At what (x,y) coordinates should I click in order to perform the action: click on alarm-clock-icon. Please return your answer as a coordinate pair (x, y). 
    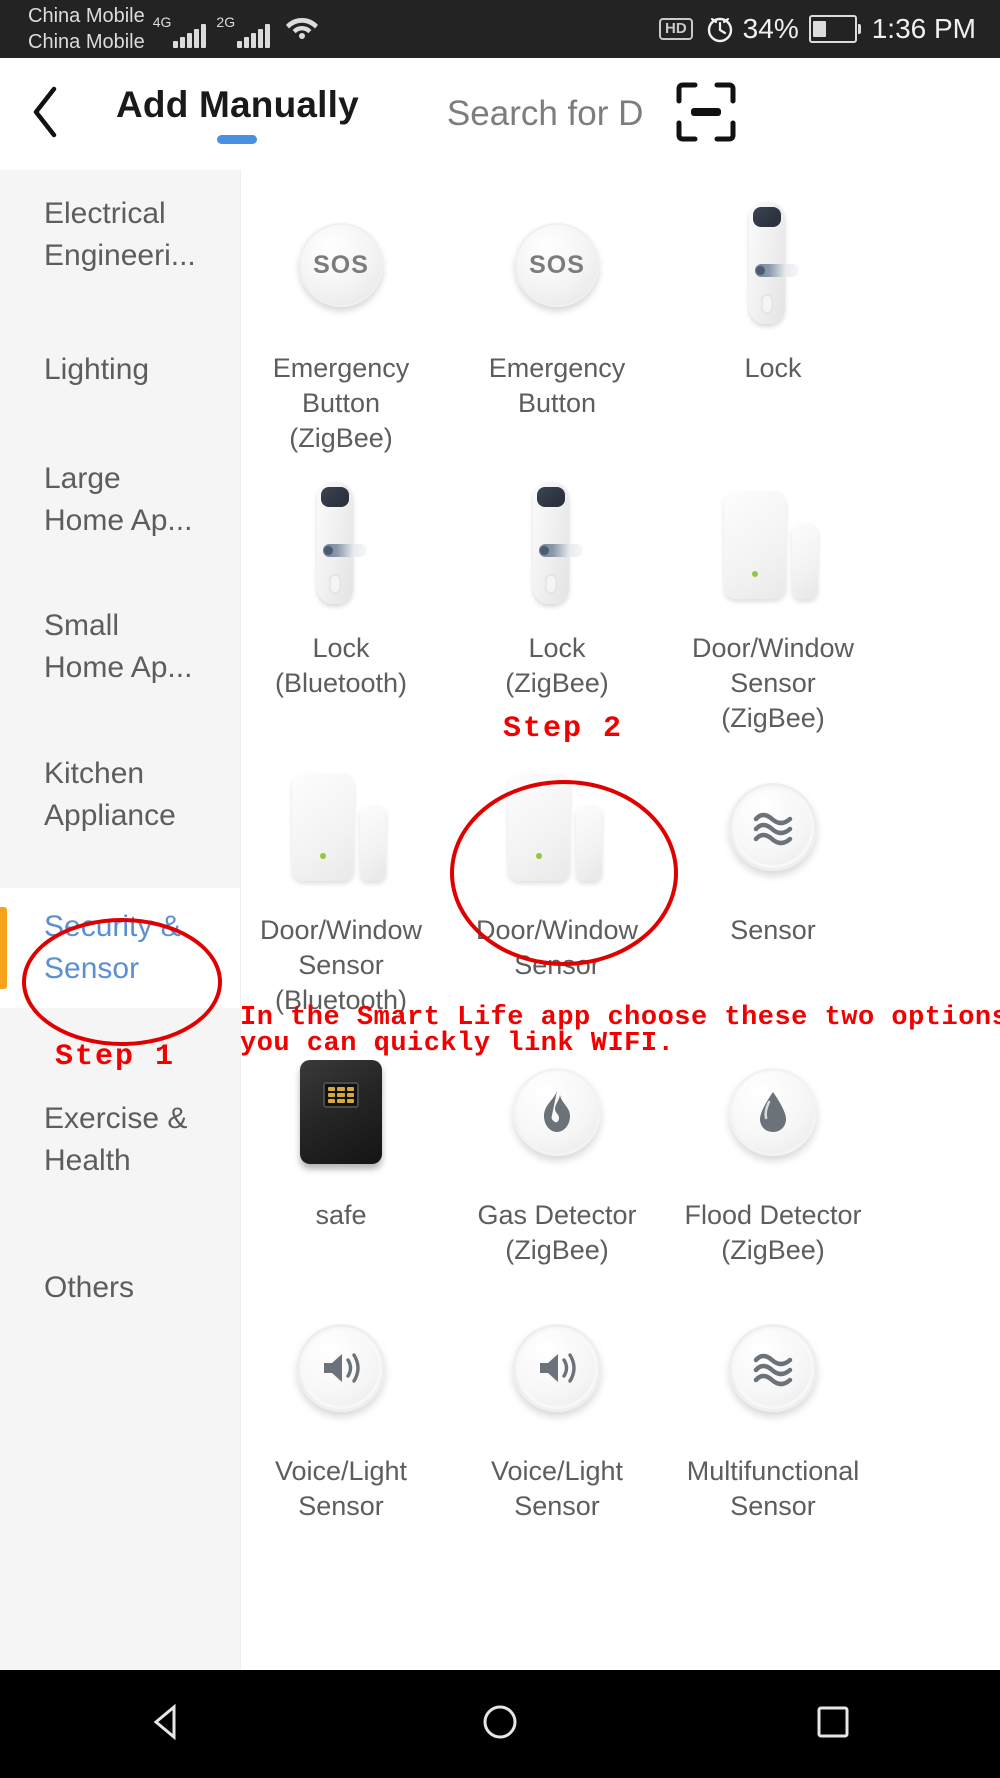
    Looking at the image, I should click on (720, 29).